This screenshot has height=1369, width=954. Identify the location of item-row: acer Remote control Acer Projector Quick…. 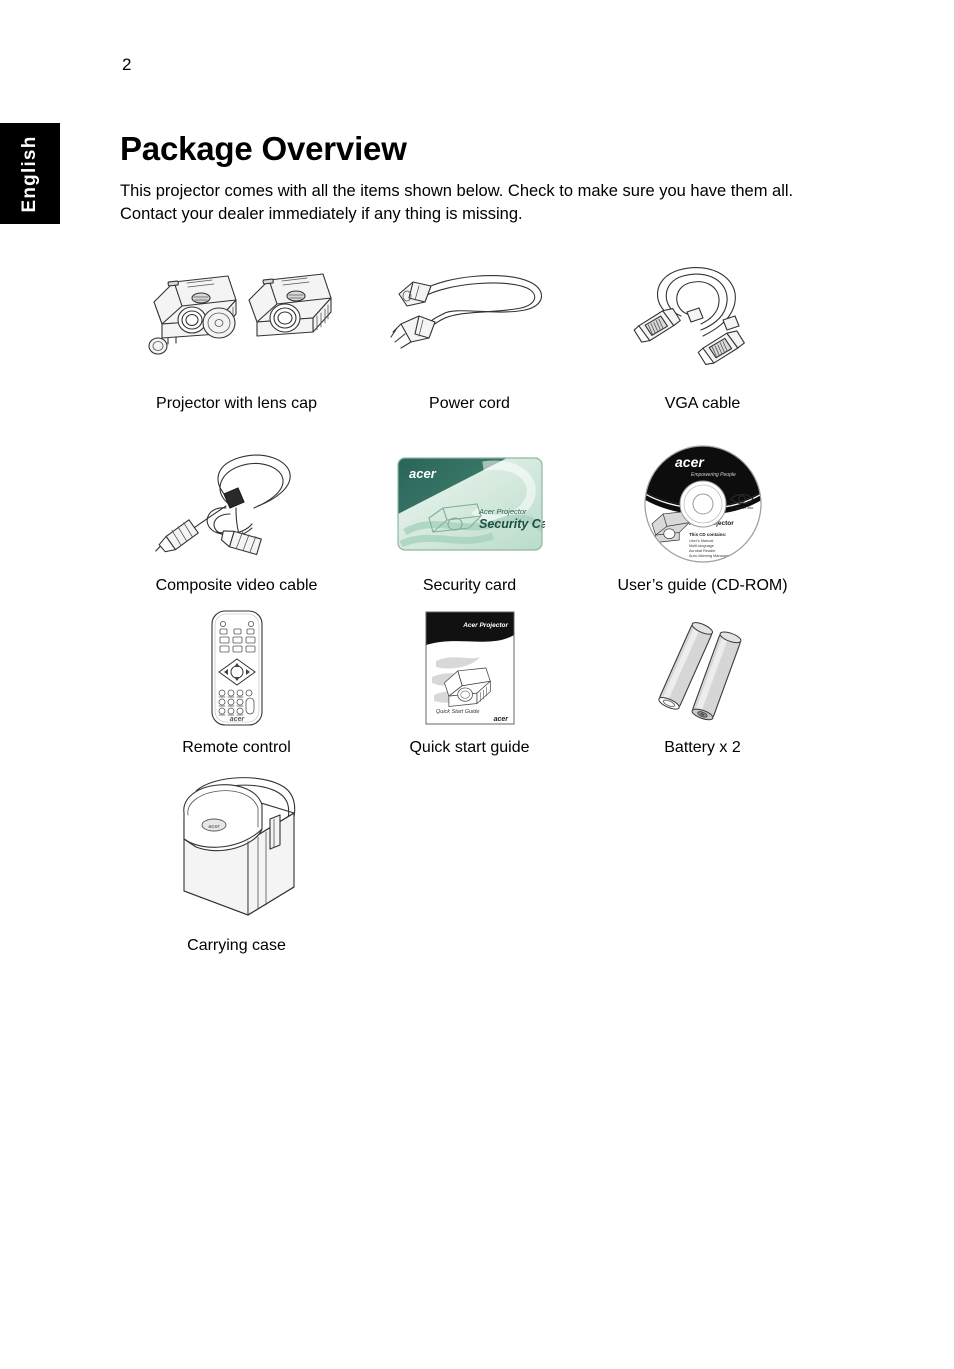
(470, 682).